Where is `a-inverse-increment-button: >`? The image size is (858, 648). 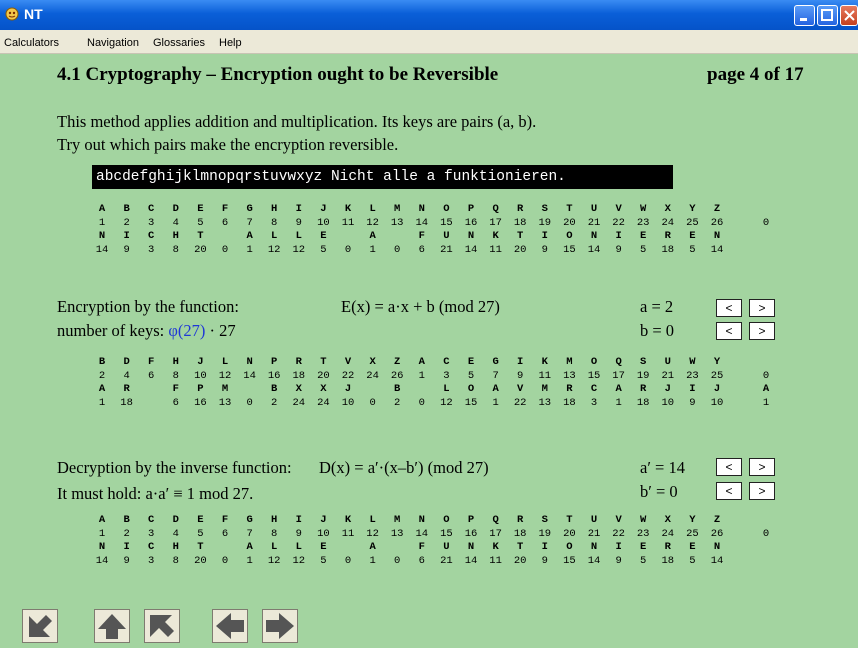
a-inverse-increment-button: > is located at coordinates (762, 467).